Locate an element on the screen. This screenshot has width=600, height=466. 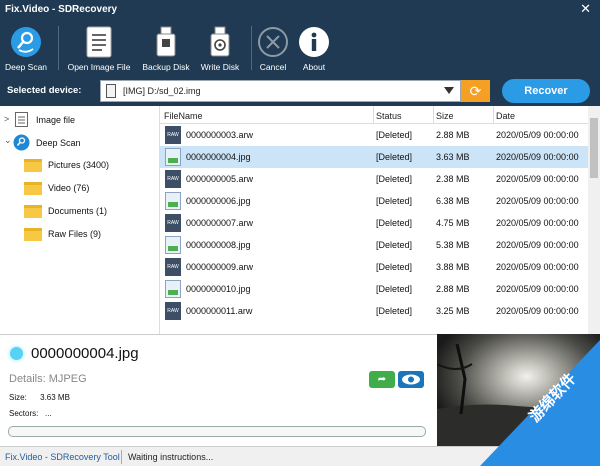
file-size: 3.63 MB is located at coordinates (453, 157).